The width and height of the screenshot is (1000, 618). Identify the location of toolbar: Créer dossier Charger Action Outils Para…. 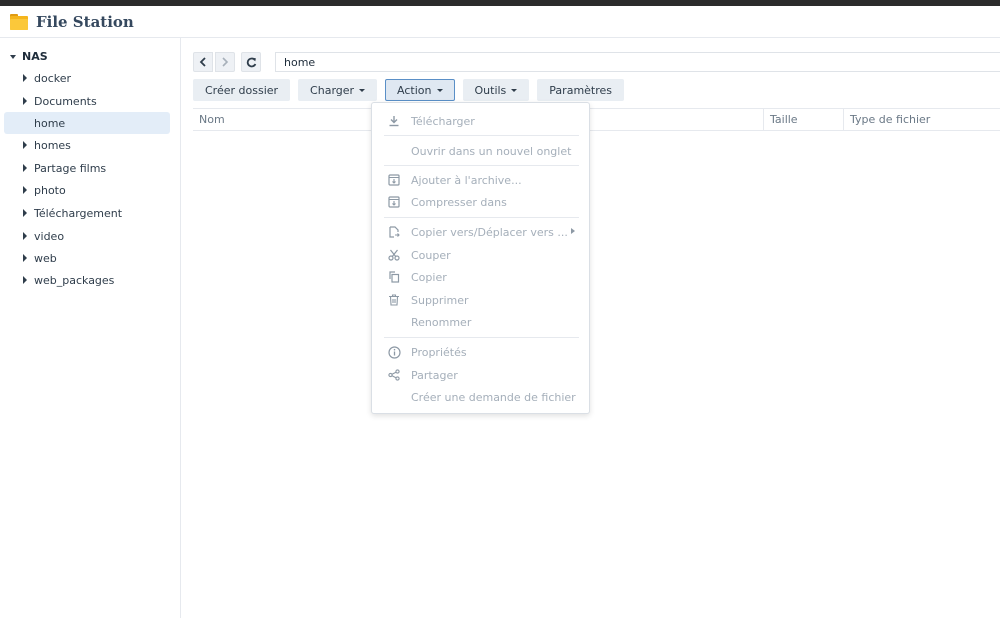
(412, 90).